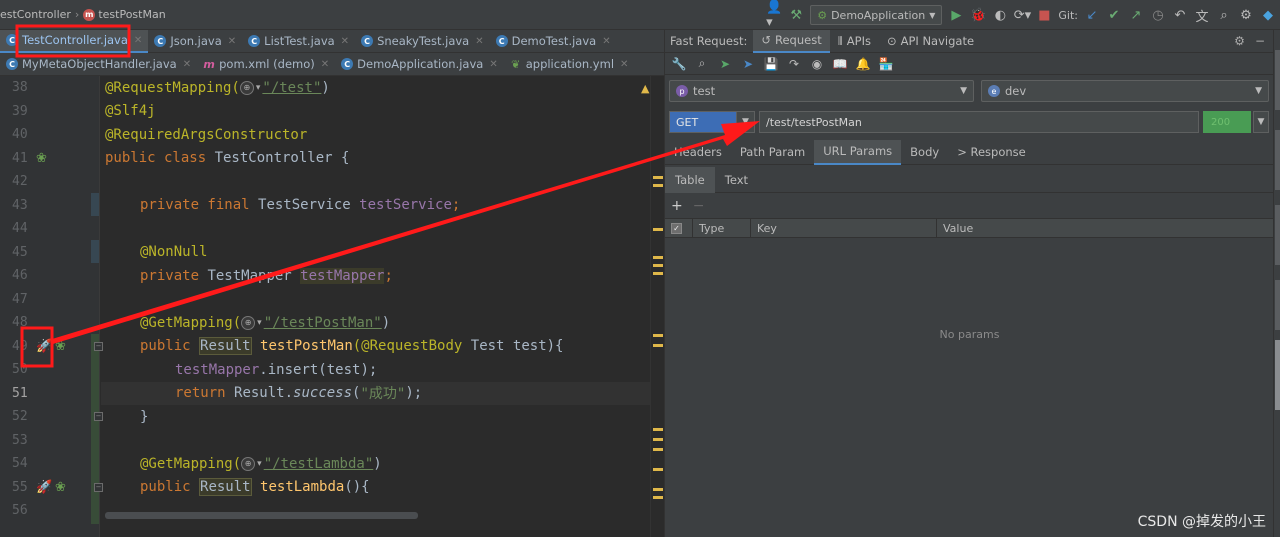 Image resolution: width=1280 pixels, height=537 pixels. I want to click on tab-json: C Json.java ✕, so click(195, 41).